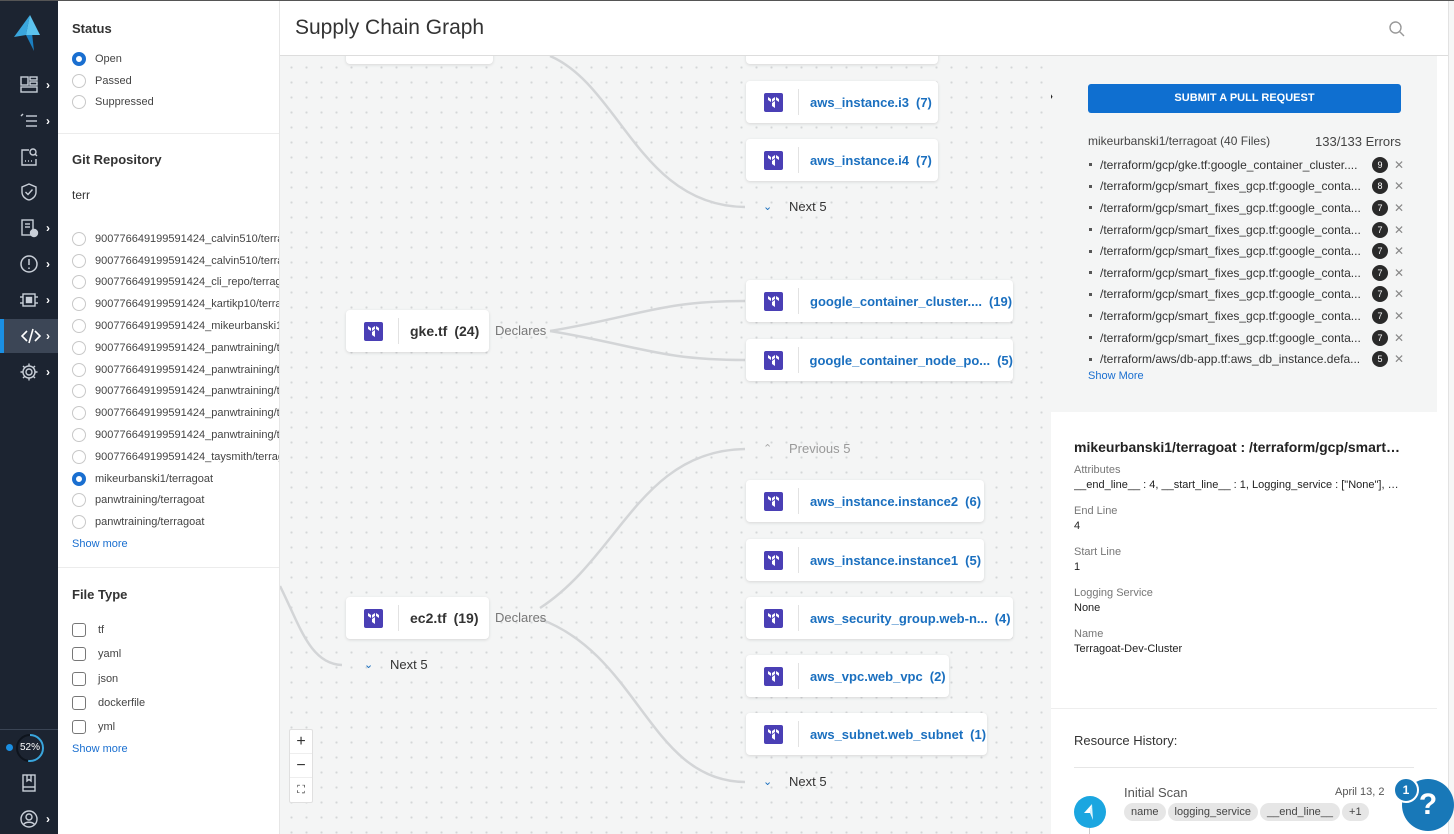 The height and width of the screenshot is (834, 1454). I want to click on collapse-panel-button: ›, so click(1057, 100).